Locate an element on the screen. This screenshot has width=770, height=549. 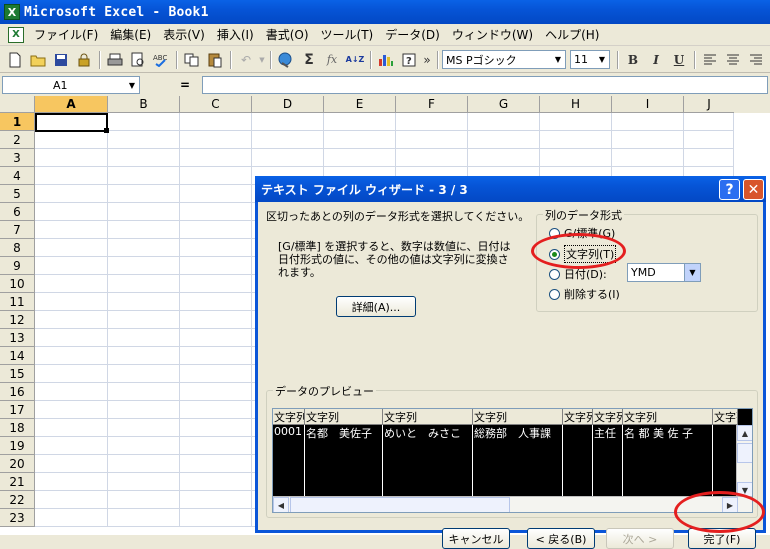
autosum-icon: Σ is located at coordinates (309, 60).